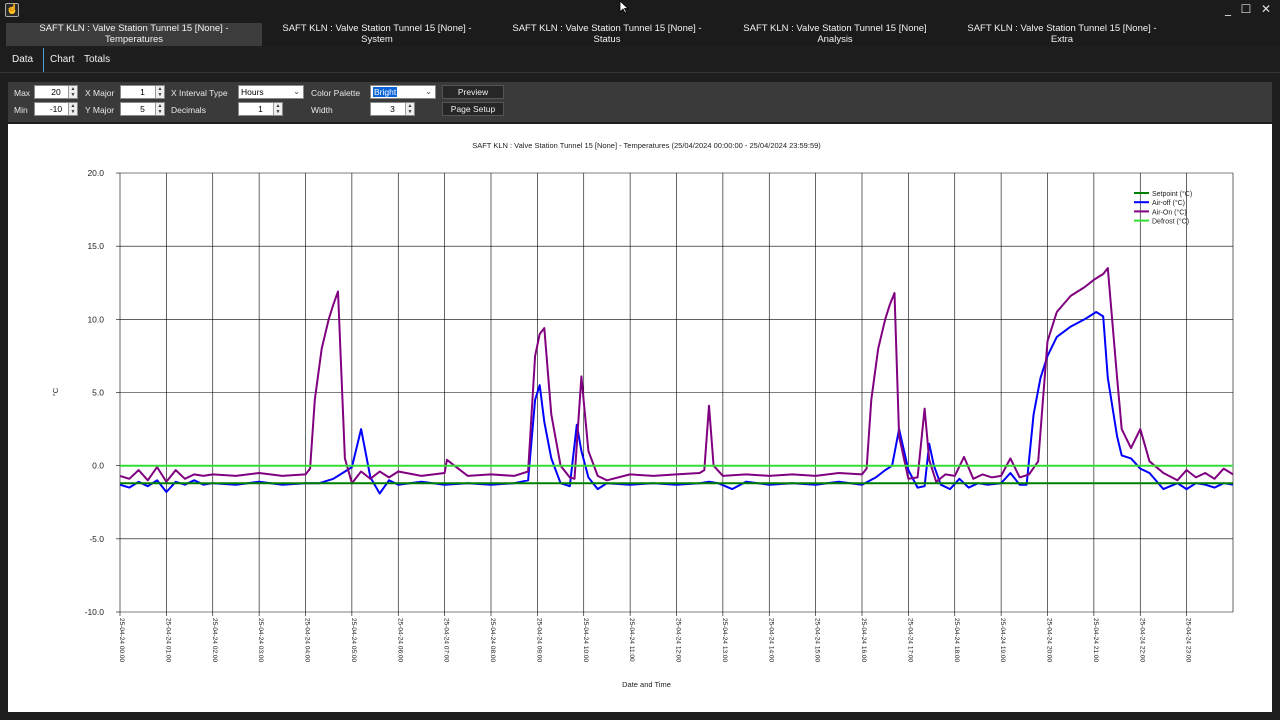 The height and width of the screenshot is (720, 1280). I want to click on x-tick-label: 25-04-24 22:00, so click(1141, 640).